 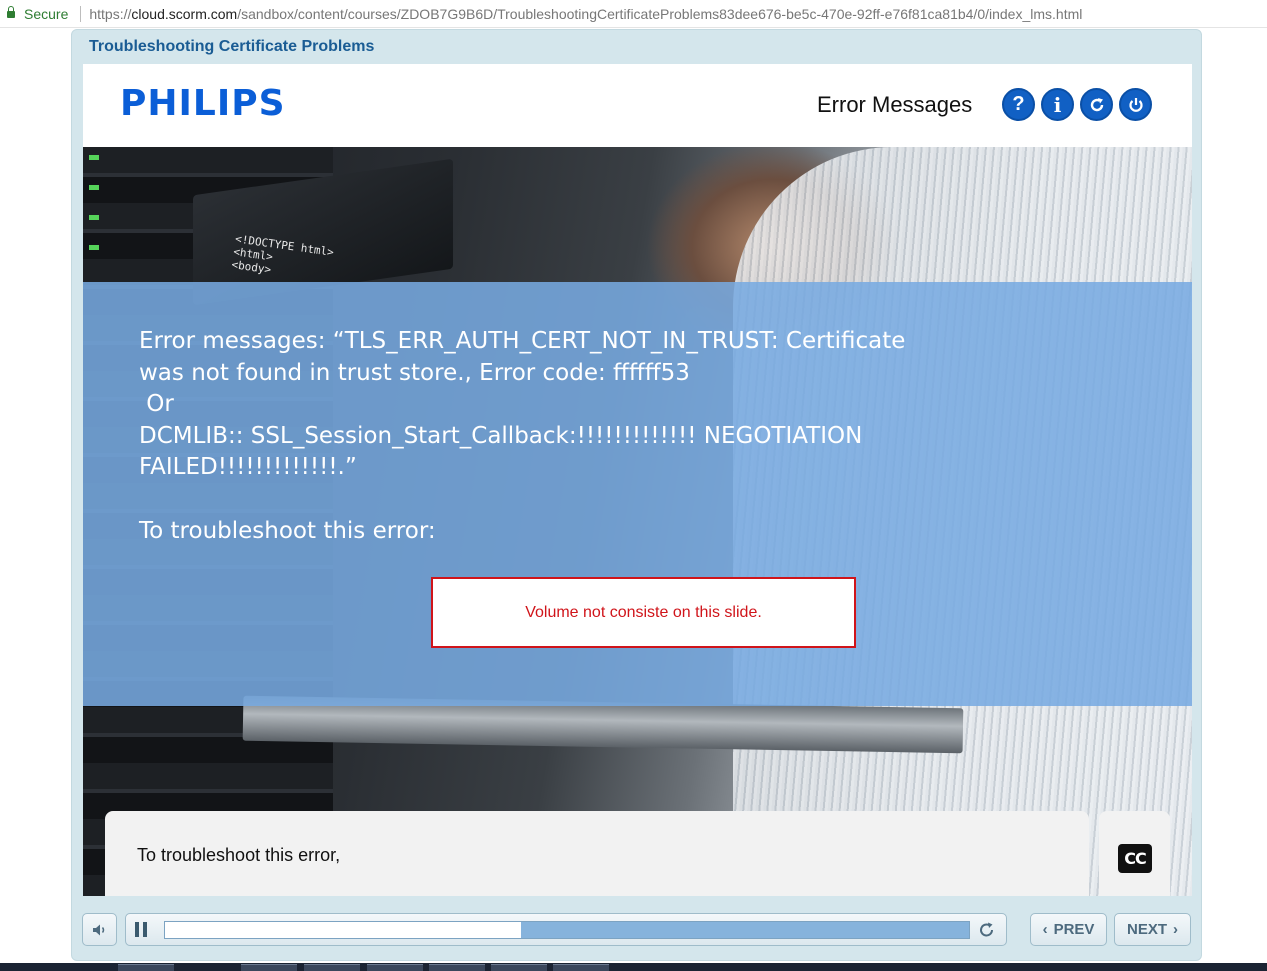 I want to click on cc-panel: CC, so click(x=1134, y=853).